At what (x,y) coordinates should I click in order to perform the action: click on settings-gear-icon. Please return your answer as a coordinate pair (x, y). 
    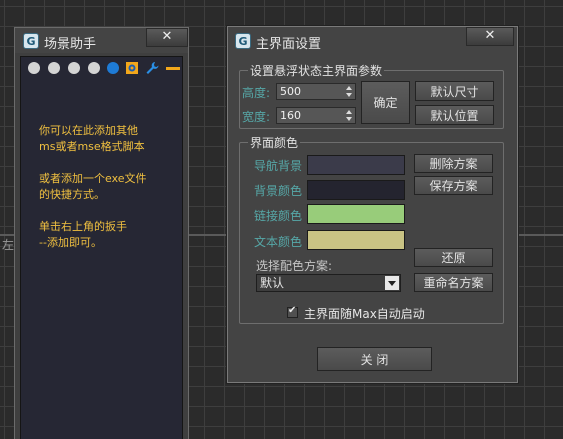
    Looking at the image, I should click on (132, 68).